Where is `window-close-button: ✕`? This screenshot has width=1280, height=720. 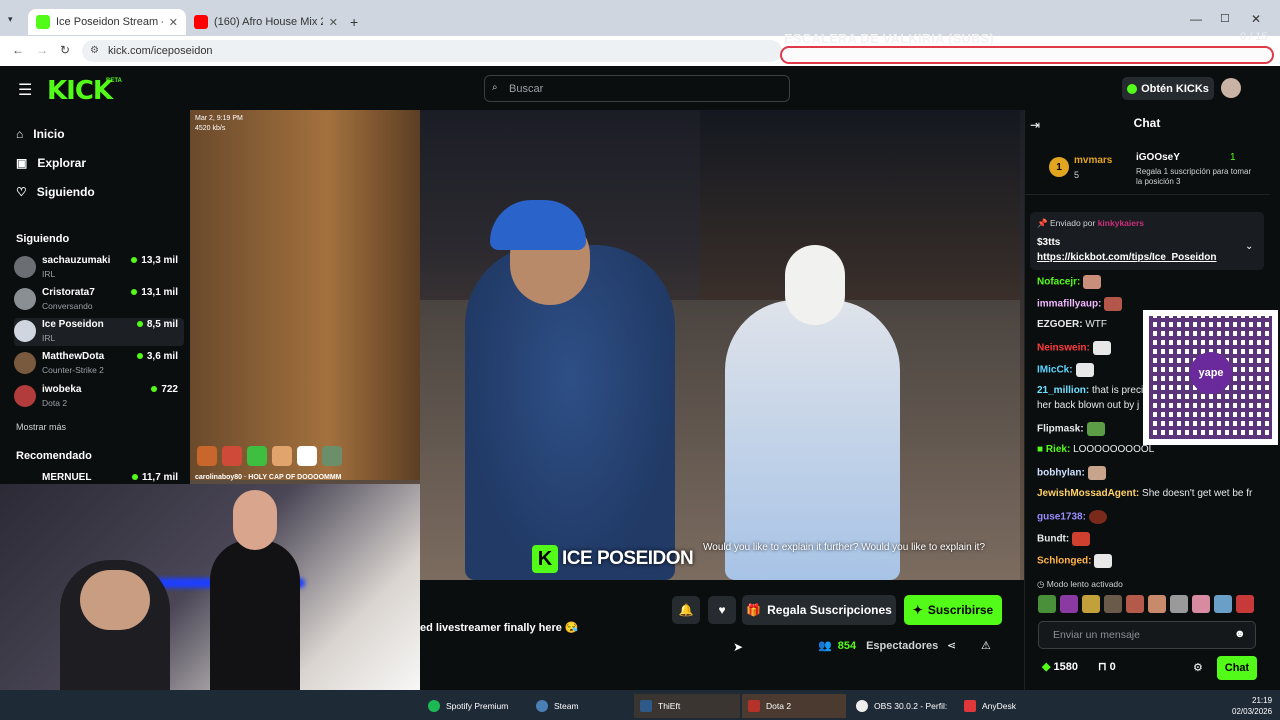 window-close-button: ✕ is located at coordinates (1256, 19).